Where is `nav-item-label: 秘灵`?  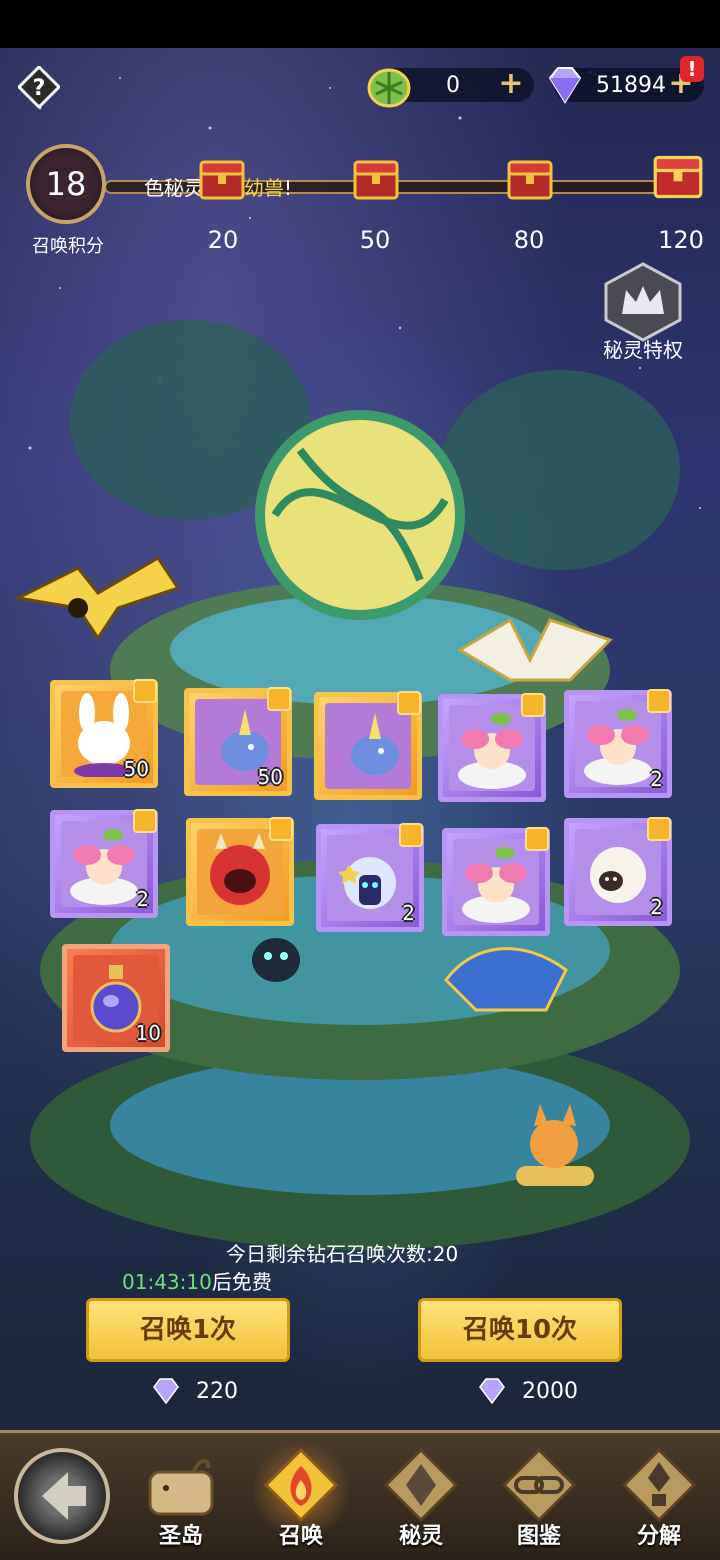 nav-item-label: 秘灵 is located at coordinates (420, 1536).